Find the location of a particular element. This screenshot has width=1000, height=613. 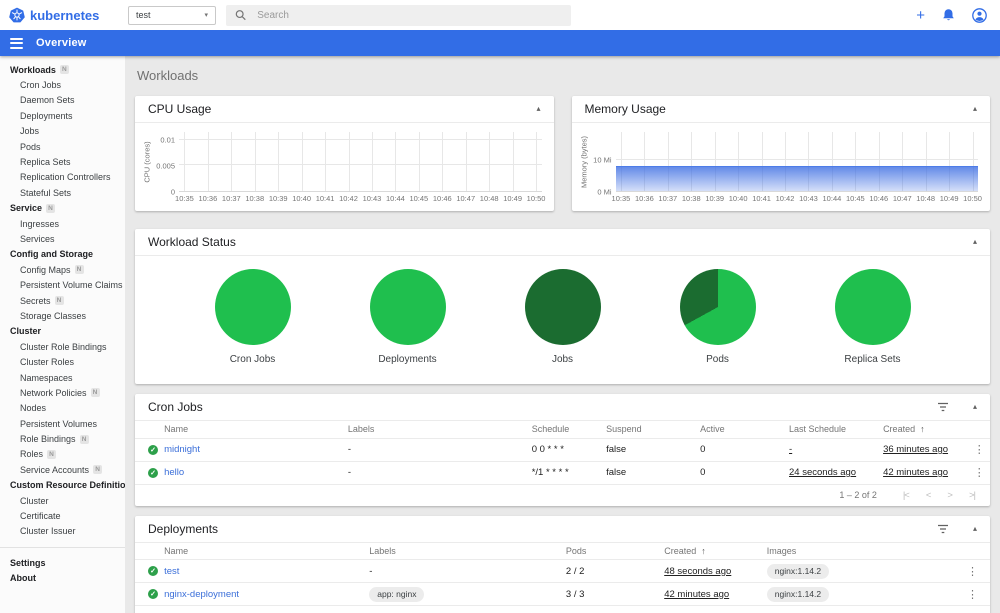

column-header-schedule: Schedule is located at coordinates (569, 430).